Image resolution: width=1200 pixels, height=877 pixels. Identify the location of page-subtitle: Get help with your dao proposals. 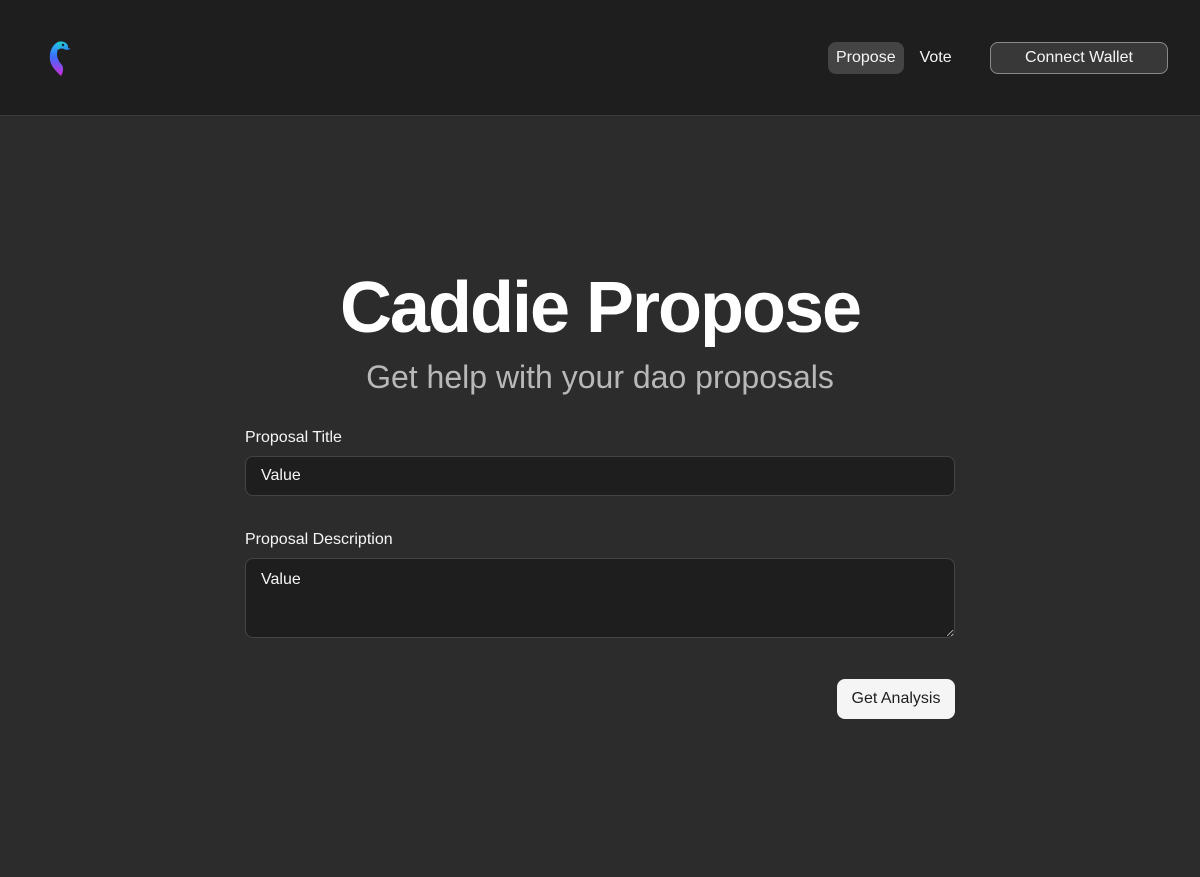
(600, 377).